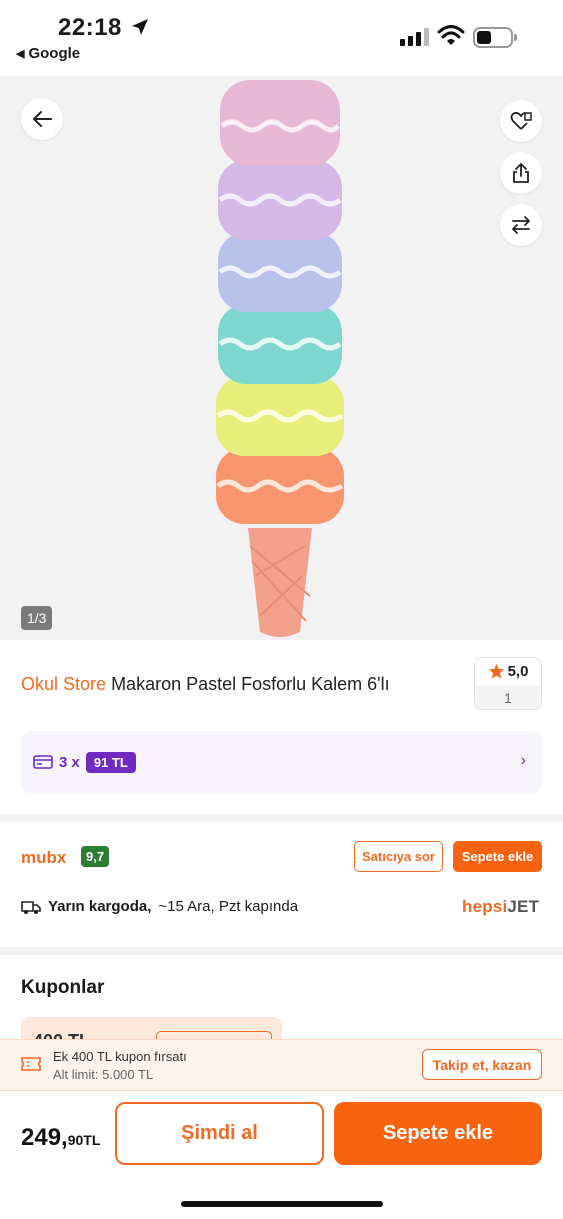 The height and width of the screenshot is (1219, 563). I want to click on add-to-cart-button: Sepete ekle, so click(438, 1133).